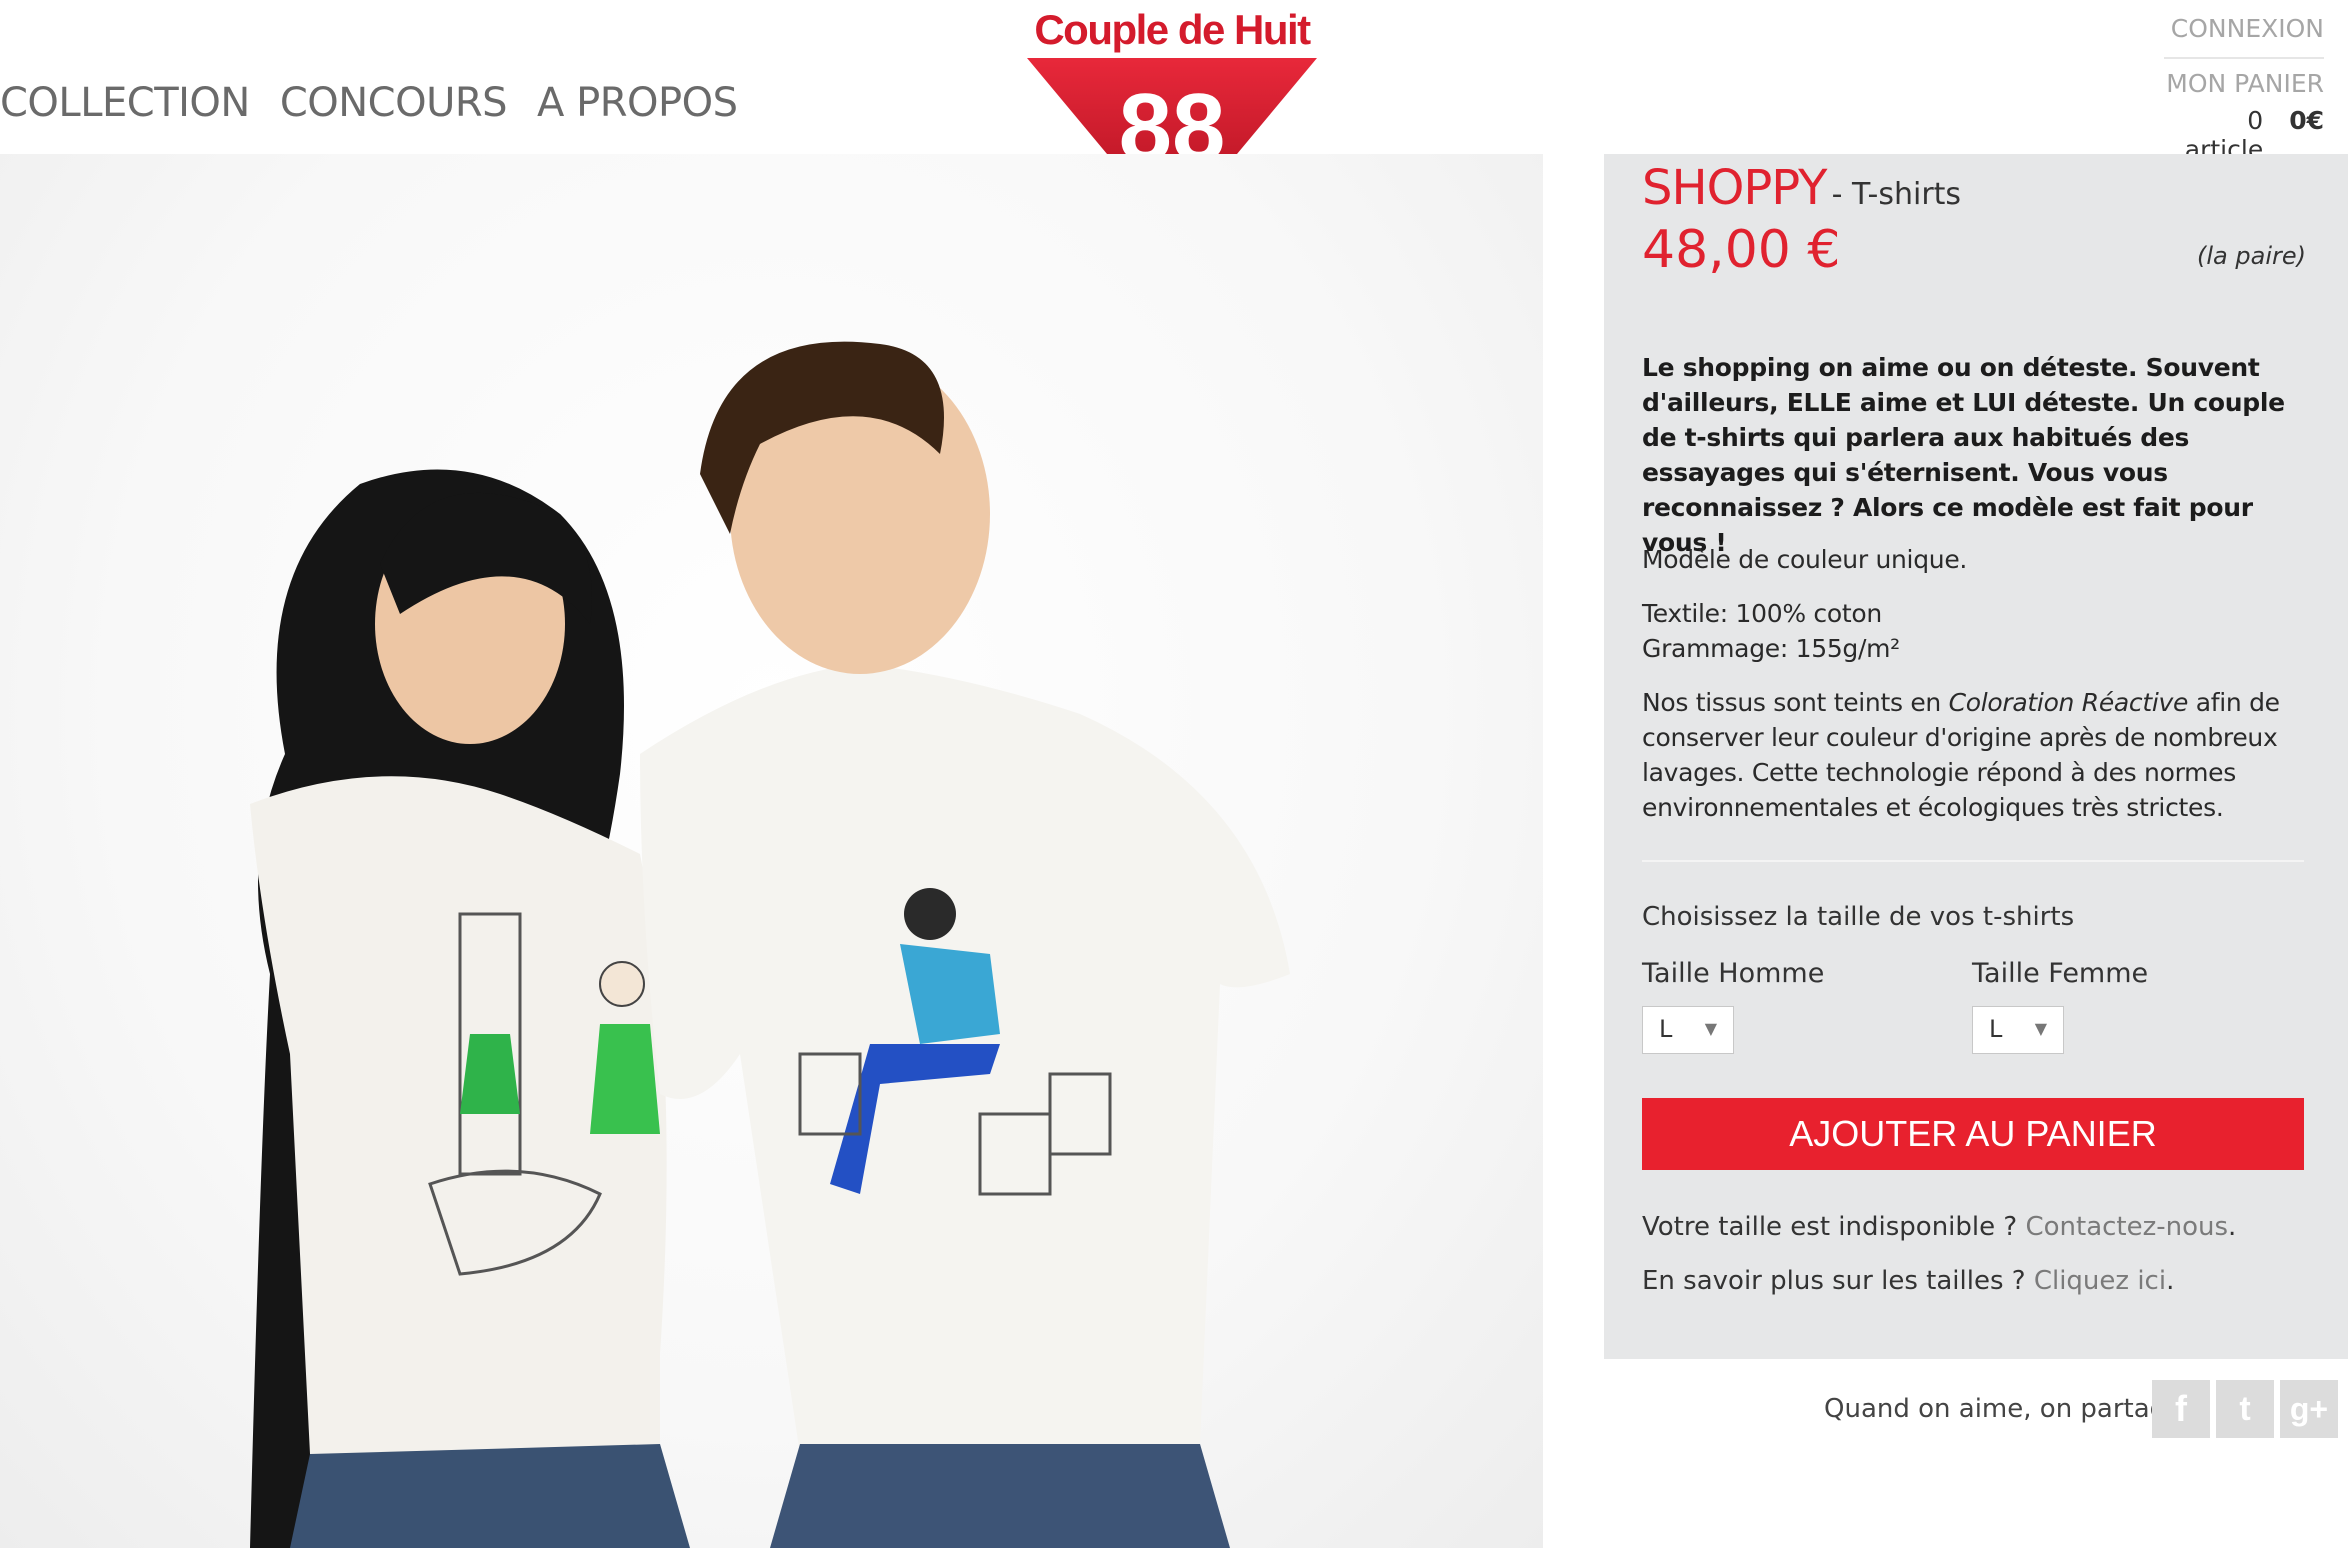 This screenshot has height=1548, width=2348. Describe the element at coordinates (637, 103) in the screenshot. I see `nav-a-propos: A PROPOS` at that location.